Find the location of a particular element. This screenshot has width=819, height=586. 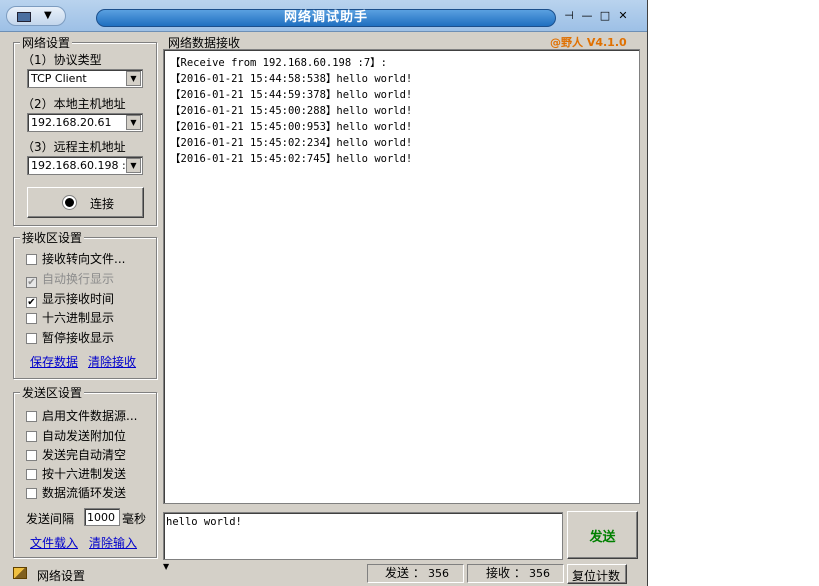

status-mode: 网络设置 is located at coordinates (61, 576).